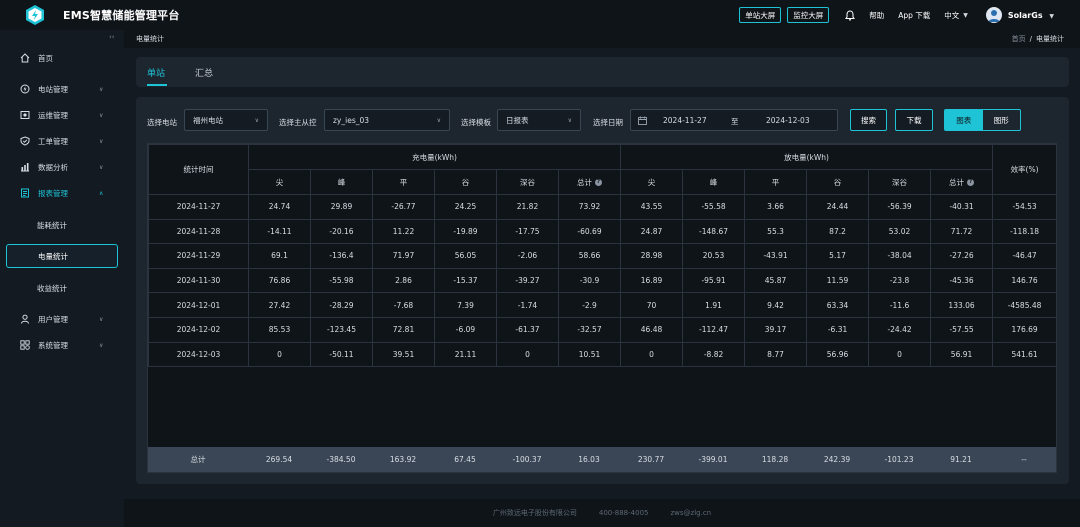  What do you see at coordinates (198, 280) in the screenshot?
I see `table-cell-date: 2024-11-30` at bounding box center [198, 280].